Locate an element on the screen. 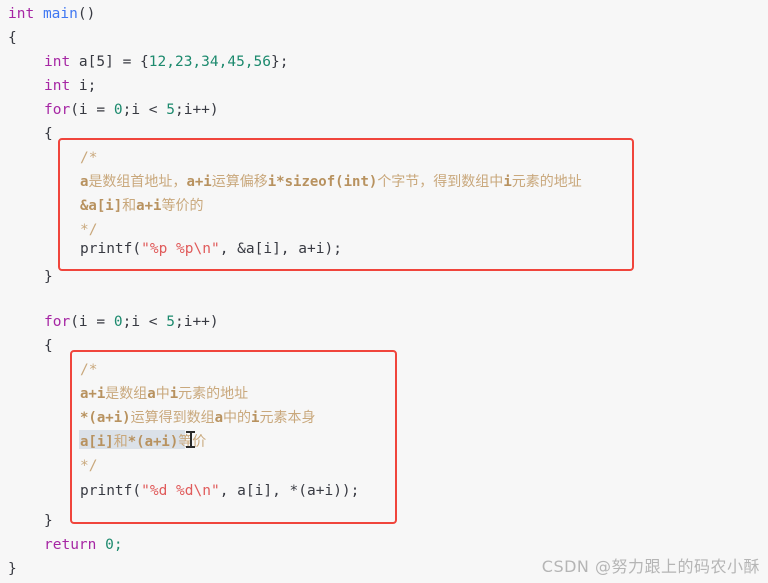  keyword-return: return is located at coordinates (70, 545).